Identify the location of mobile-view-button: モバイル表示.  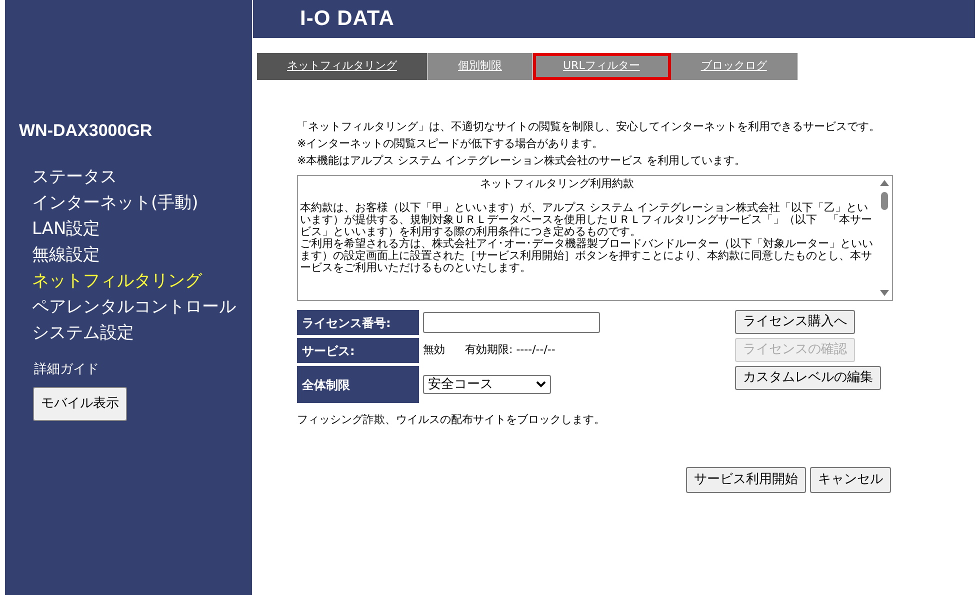
(80, 403).